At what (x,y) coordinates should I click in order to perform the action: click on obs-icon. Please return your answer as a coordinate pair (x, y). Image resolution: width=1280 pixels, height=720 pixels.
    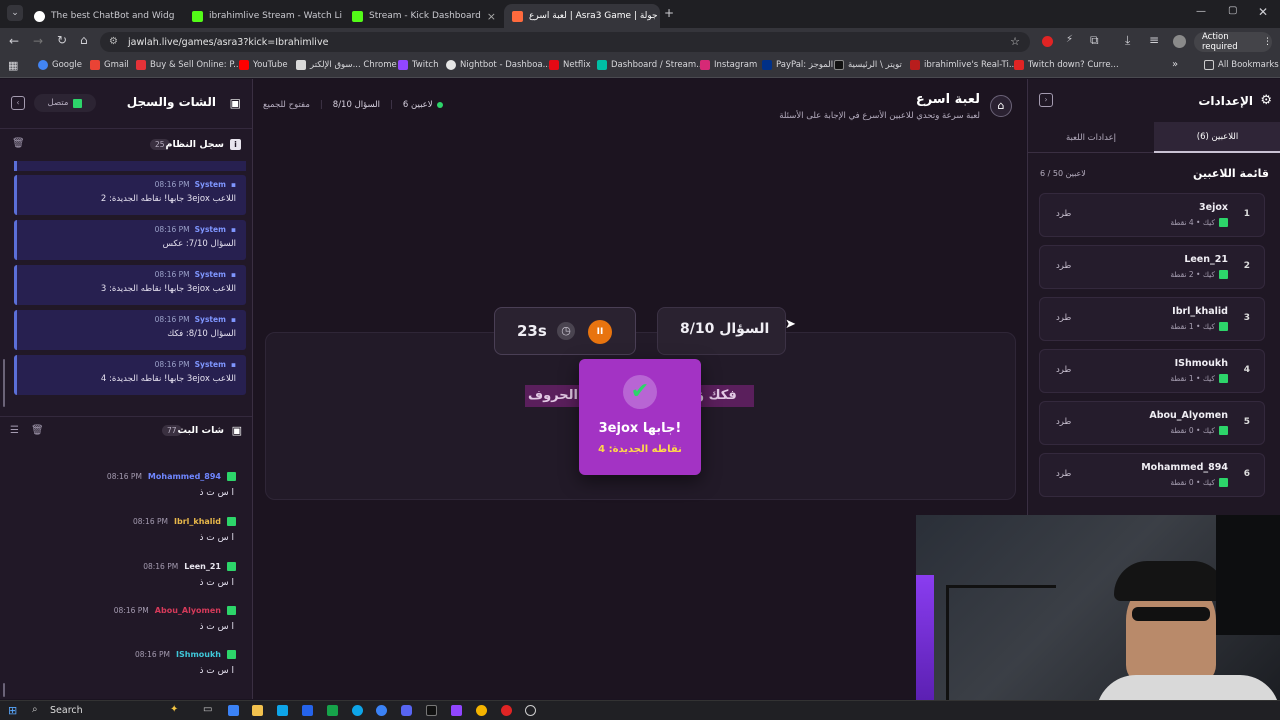
    Looking at the image, I should click on (530, 710).